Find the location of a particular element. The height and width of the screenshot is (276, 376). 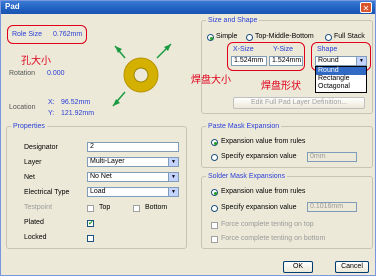

layer-label: Layer is located at coordinates (33, 162).